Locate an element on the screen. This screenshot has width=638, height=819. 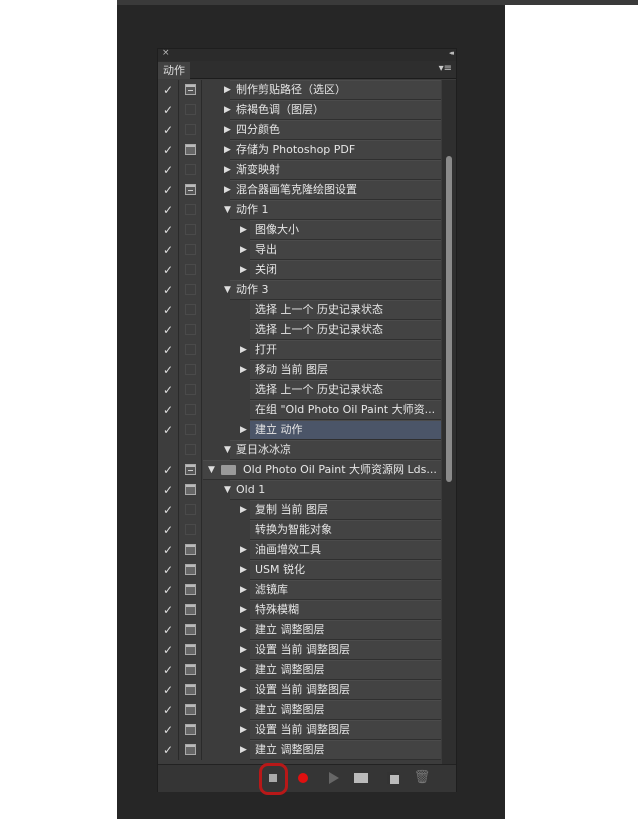
action-row: ✓ ▼ 动作 3 is located at coordinates (299, 290).